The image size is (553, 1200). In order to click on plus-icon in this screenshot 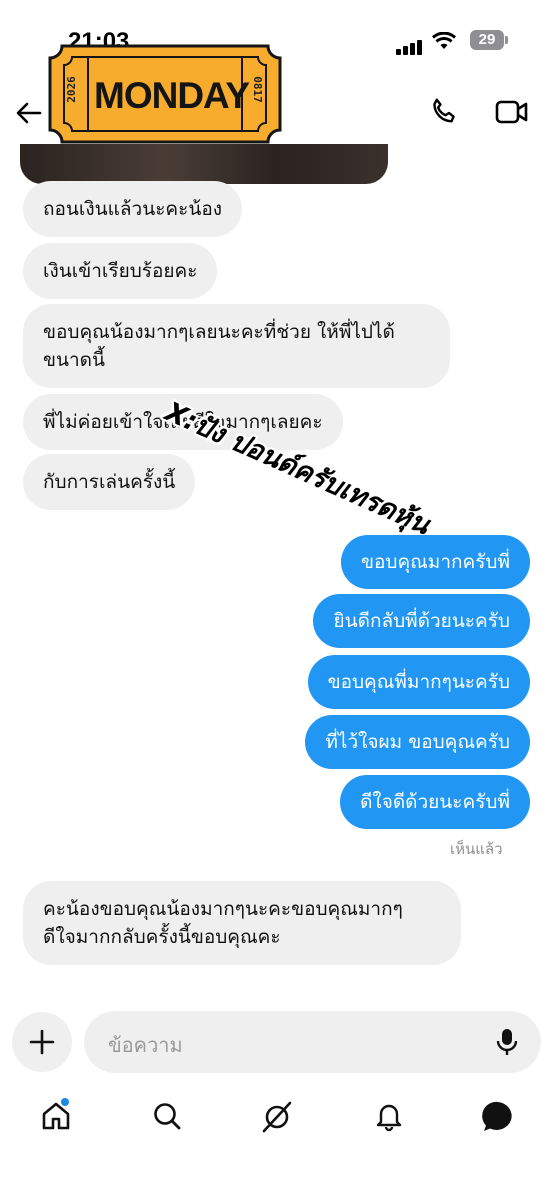, I will do `click(42, 1042)`.